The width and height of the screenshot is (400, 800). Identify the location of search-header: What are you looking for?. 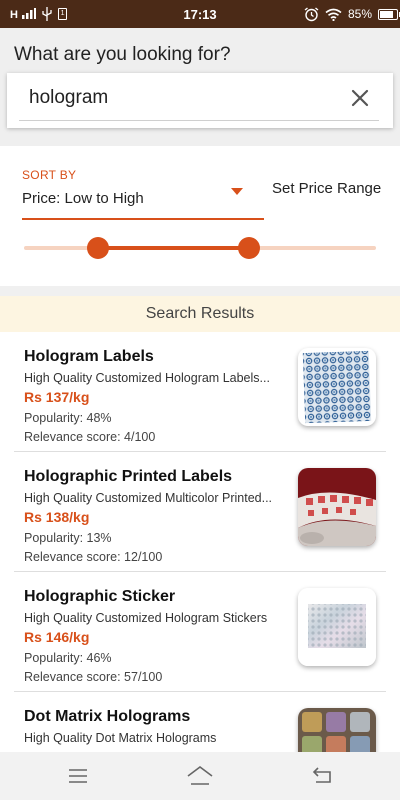
(200, 87).